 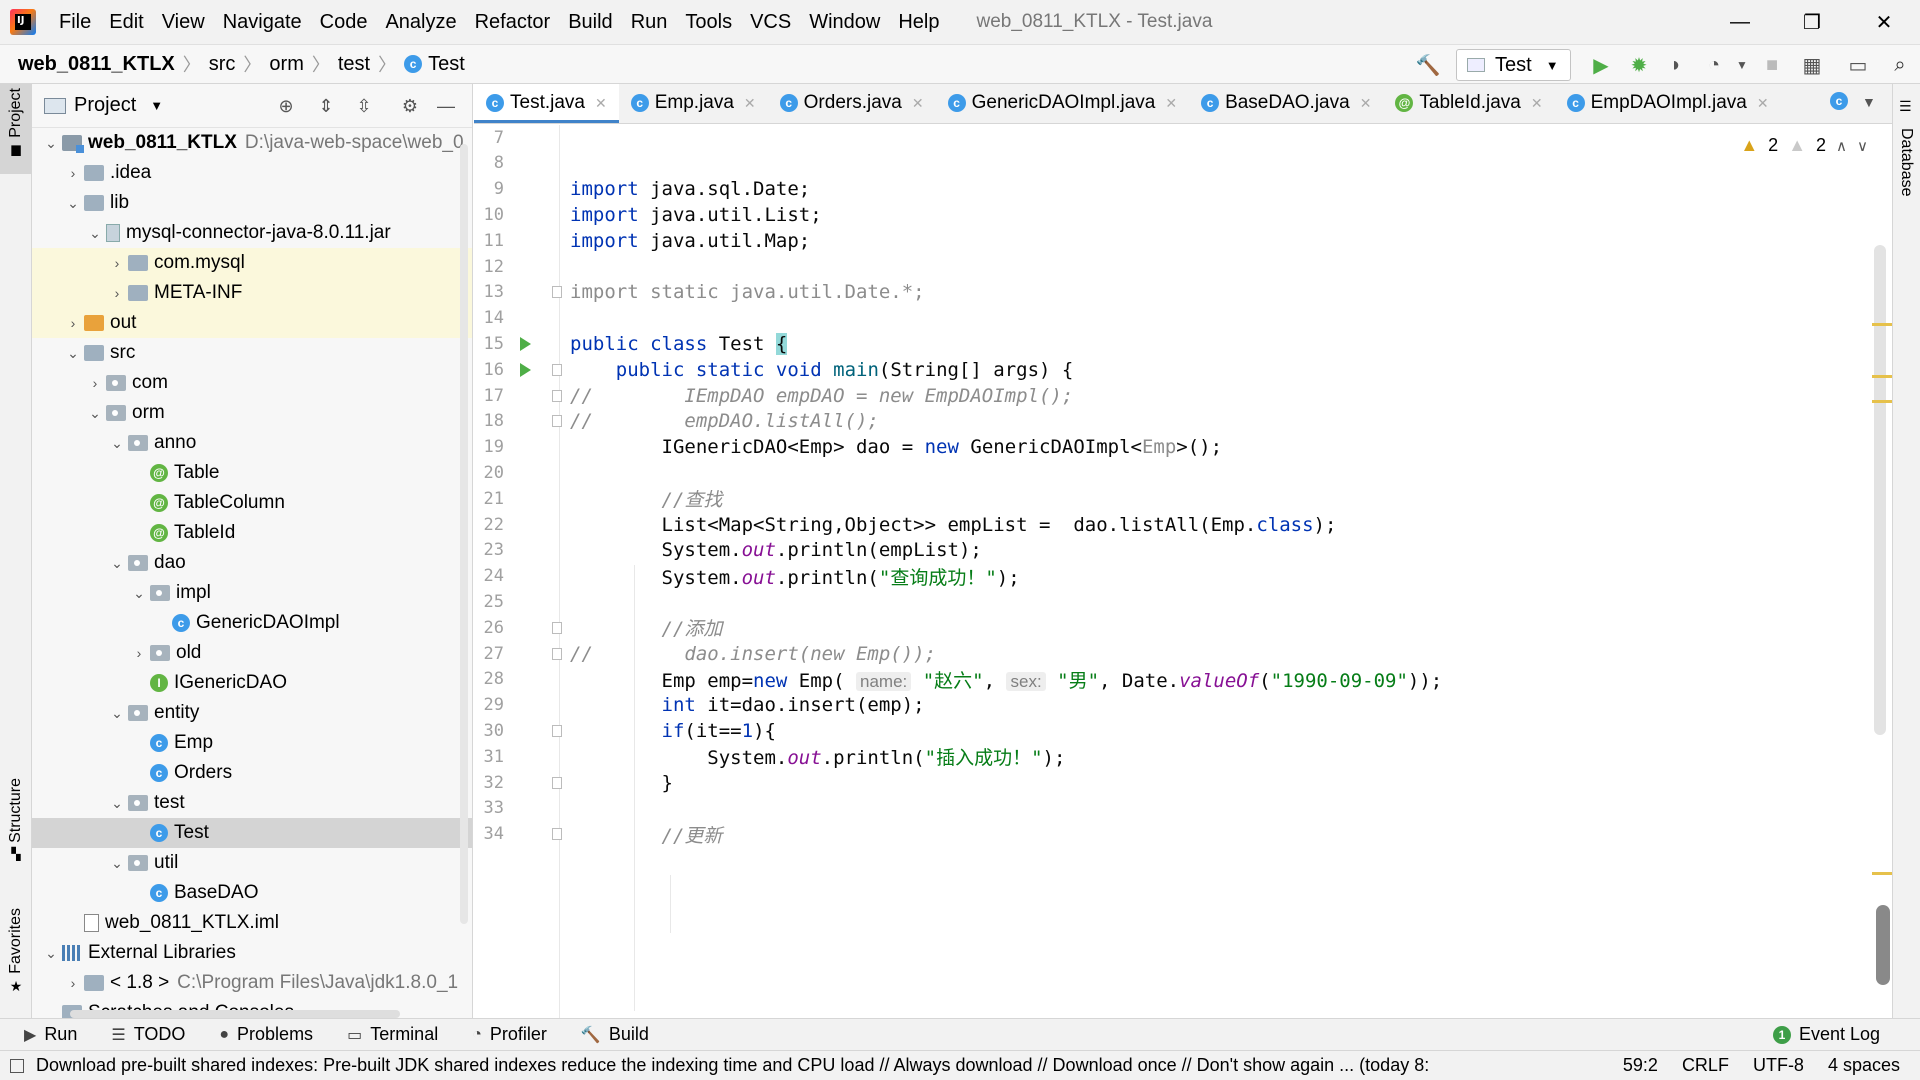 What do you see at coordinates (262, 22) in the screenshot?
I see `menu-navigate: Navigate` at bounding box center [262, 22].